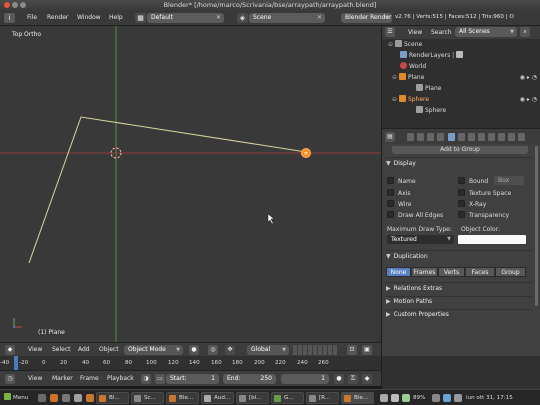 The height and width of the screenshot is (405, 540). What do you see at coordinates (84, 349) in the screenshot?
I see `viewport-menu-add: Add` at bounding box center [84, 349].